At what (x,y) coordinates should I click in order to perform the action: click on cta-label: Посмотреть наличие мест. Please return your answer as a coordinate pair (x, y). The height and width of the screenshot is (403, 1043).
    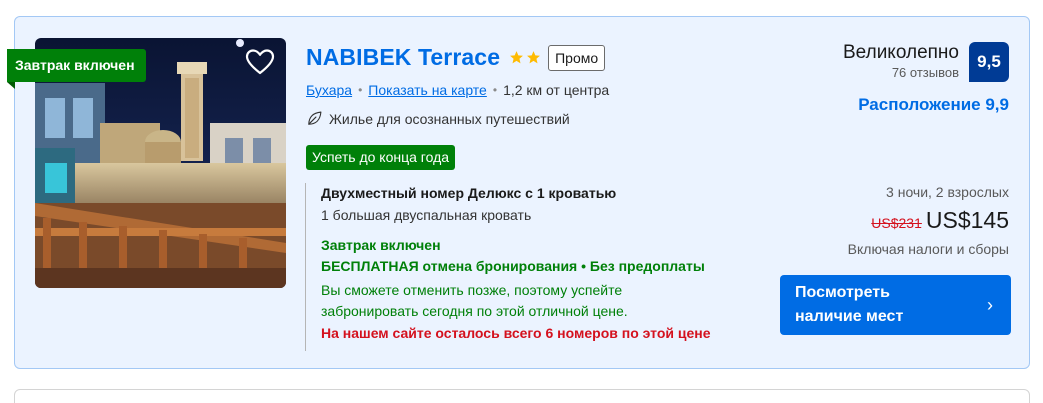
    Looking at the image, I should click on (870, 305).